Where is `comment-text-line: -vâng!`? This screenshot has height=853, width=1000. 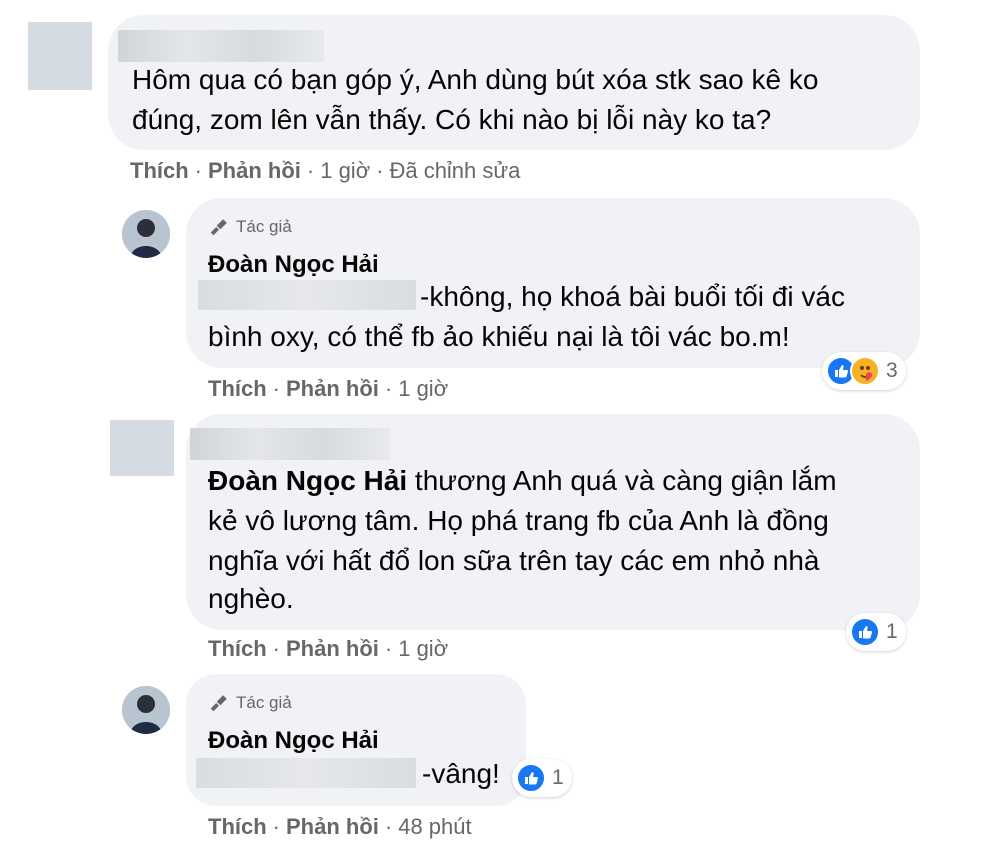
comment-text-line: -vâng! is located at coordinates (461, 773).